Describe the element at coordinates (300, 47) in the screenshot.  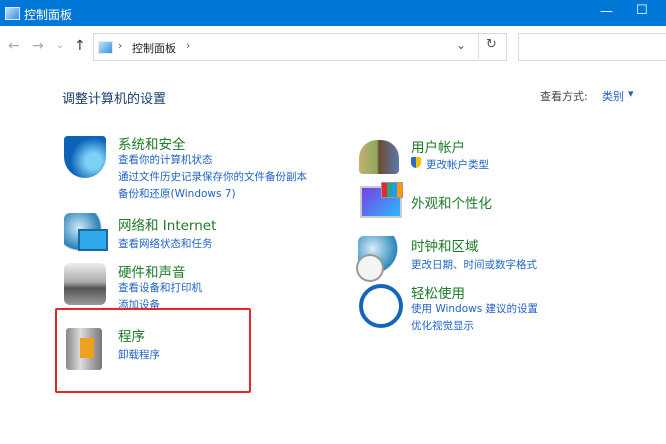
I see `address-bar: › 控制面板 › ⌄` at that location.